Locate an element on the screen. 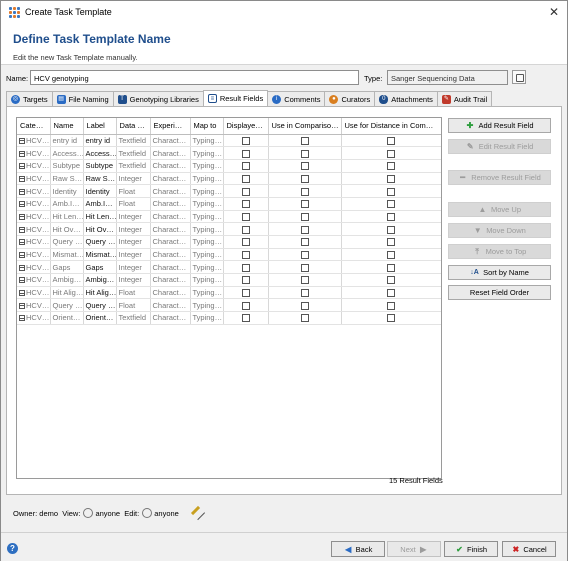  column-header: Name is located at coordinates (67, 126).